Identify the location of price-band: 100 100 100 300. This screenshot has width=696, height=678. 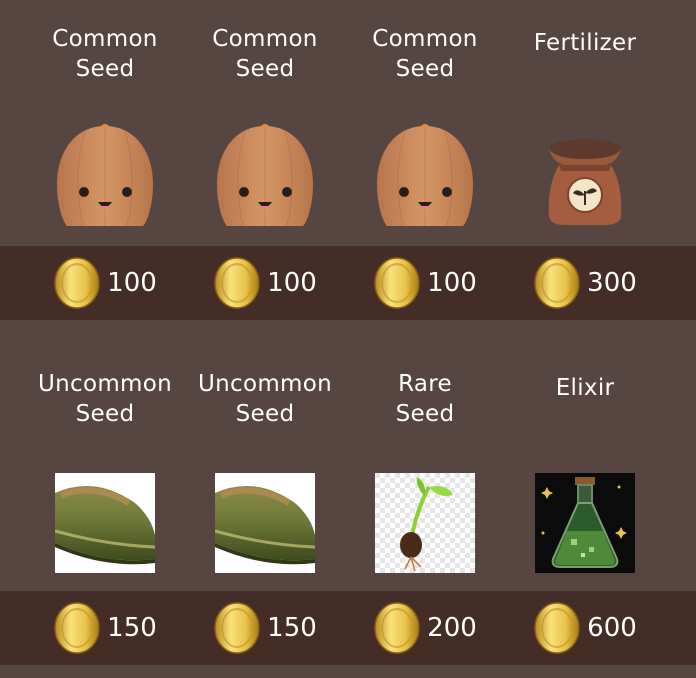
(348, 283).